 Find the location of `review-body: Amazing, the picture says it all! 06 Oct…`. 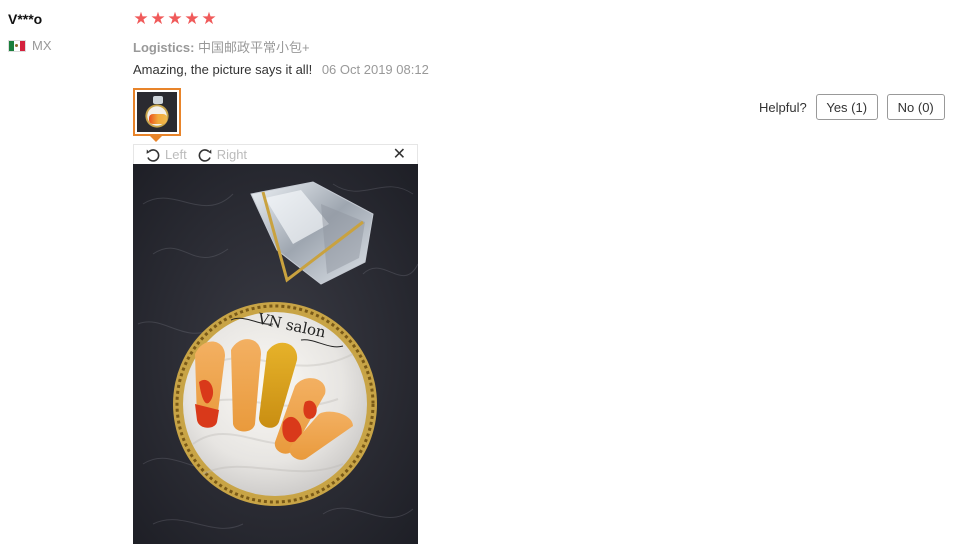

review-body: Amazing, the picture says it all! 06 Oct… is located at coordinates (281, 69).